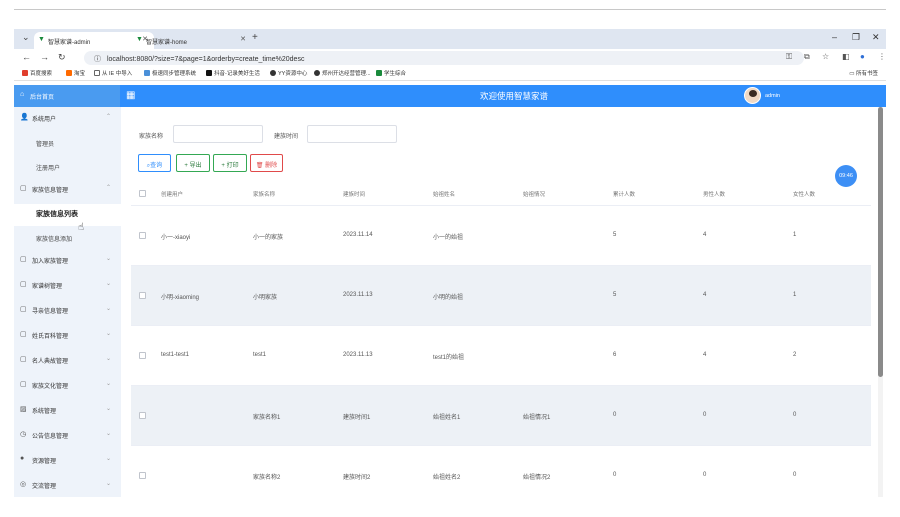 The image size is (900, 517). Describe the element at coordinates (266, 163) in the screenshot. I see `delete-button: 🗑 删除` at that location.